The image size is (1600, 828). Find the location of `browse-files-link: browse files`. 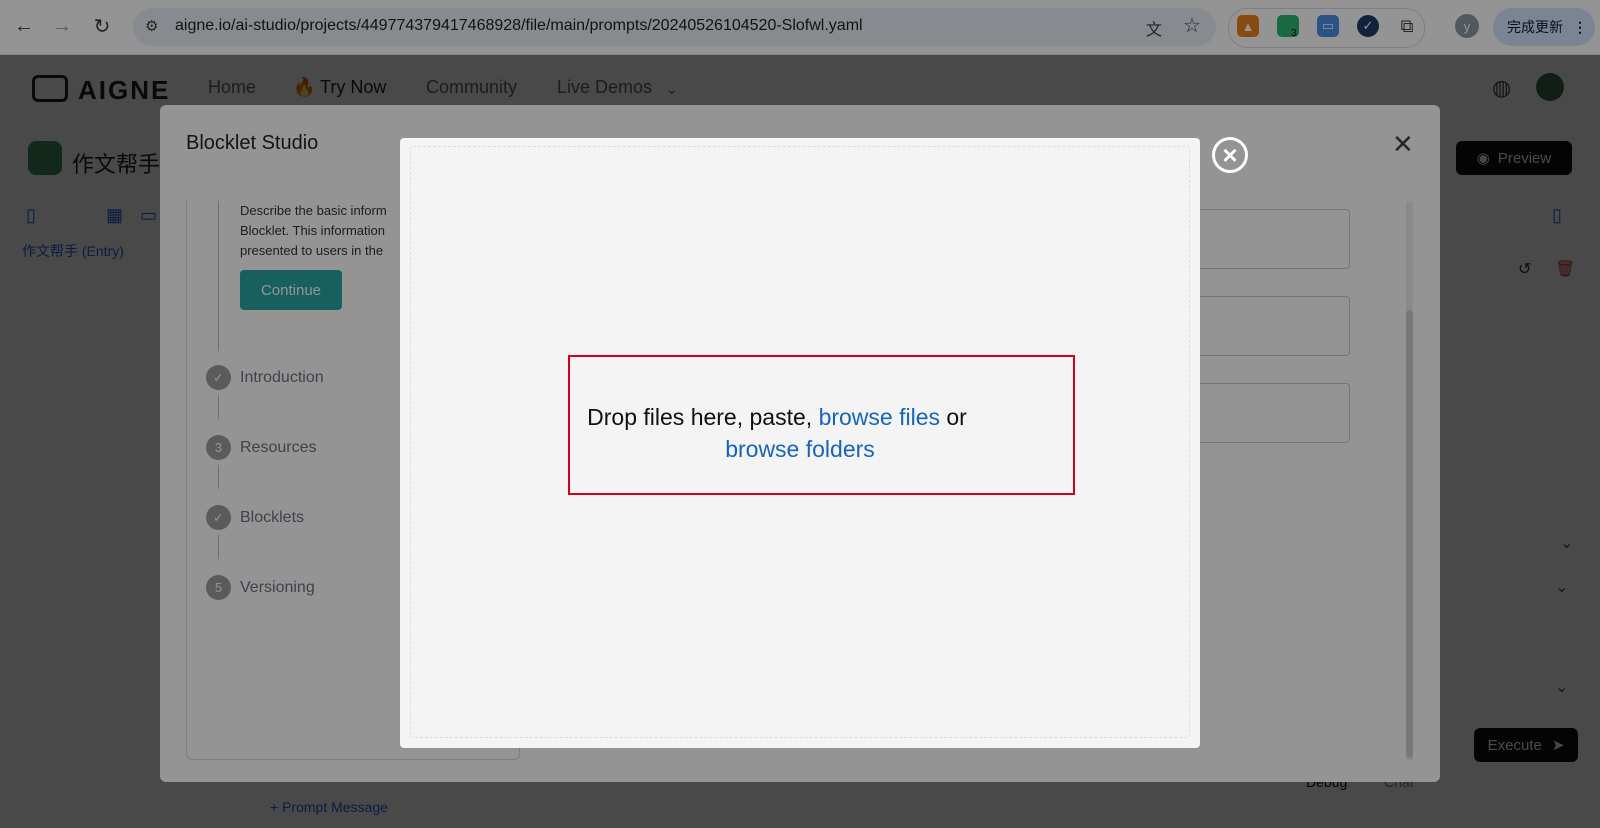

browse-files-link: browse files is located at coordinates (879, 417).